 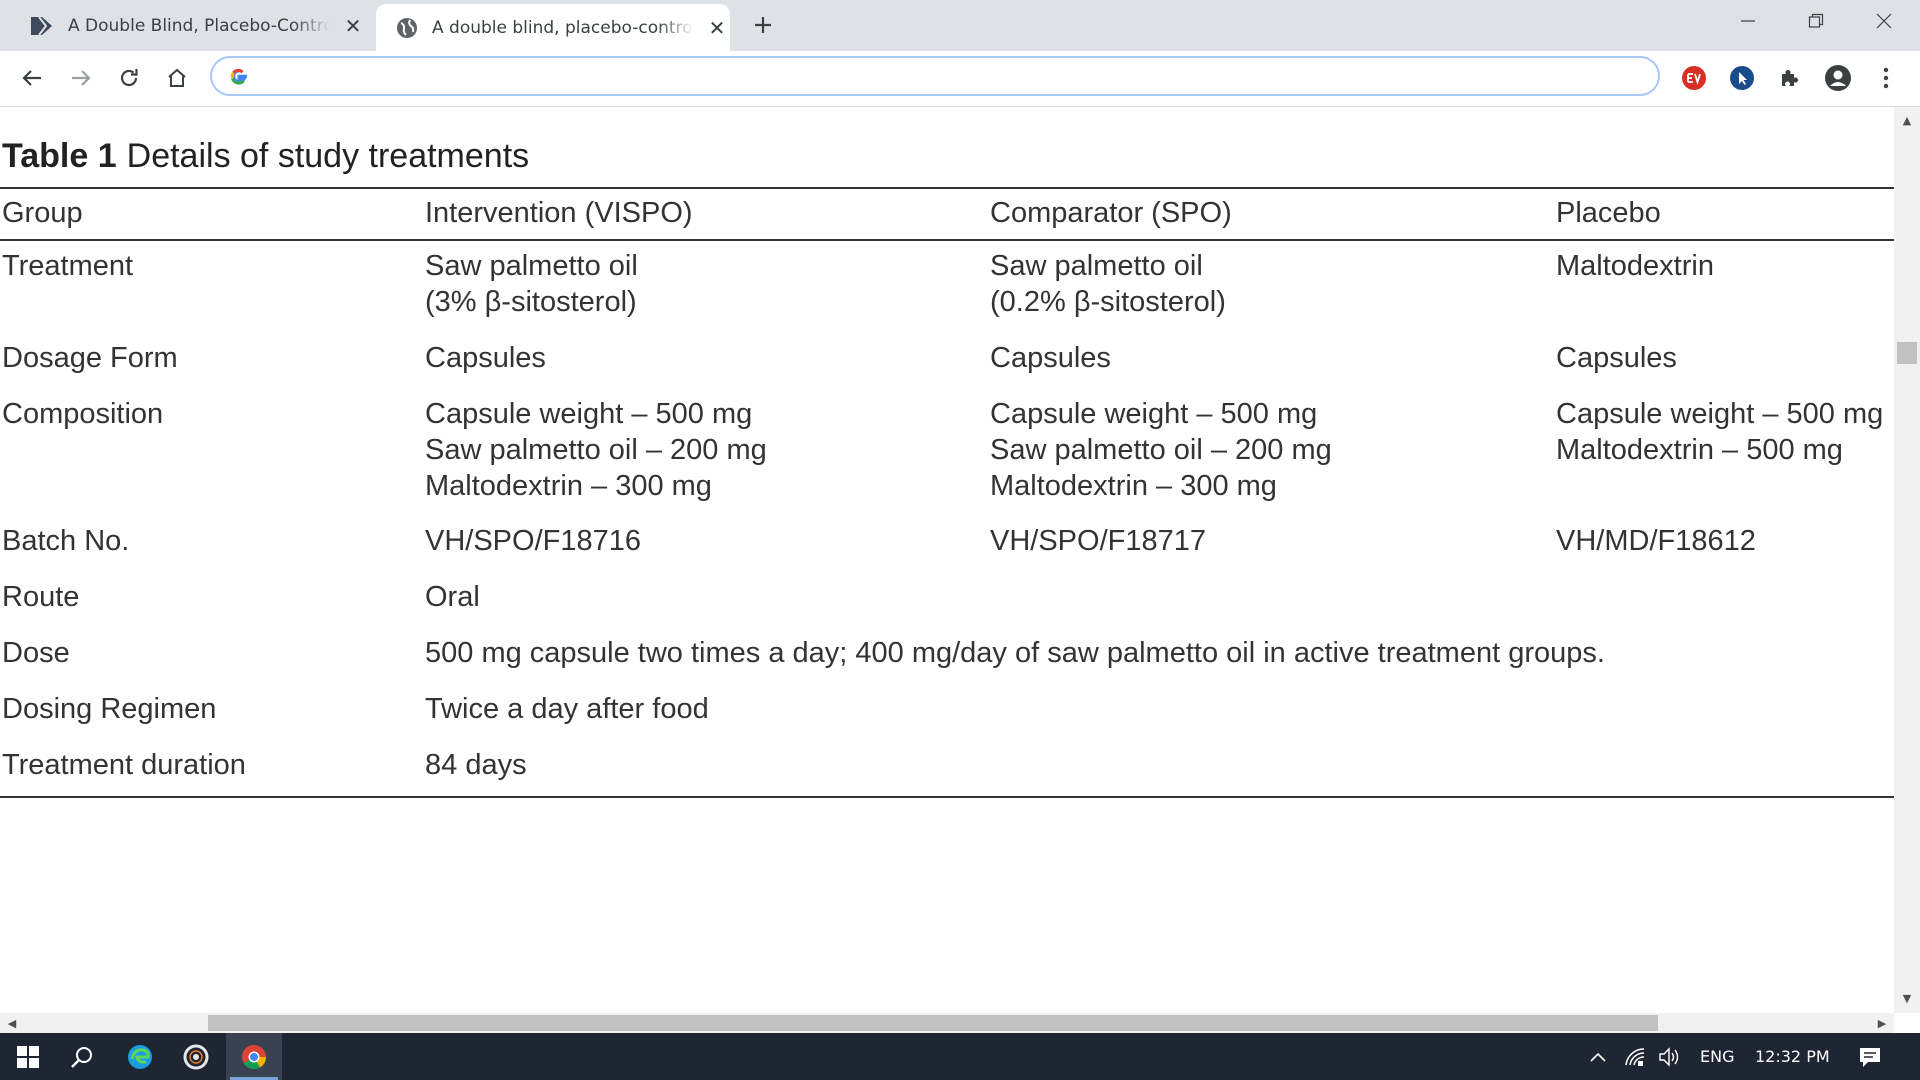 I want to click on scroll-up-arrow-icon: ▲, so click(x=1907, y=120).